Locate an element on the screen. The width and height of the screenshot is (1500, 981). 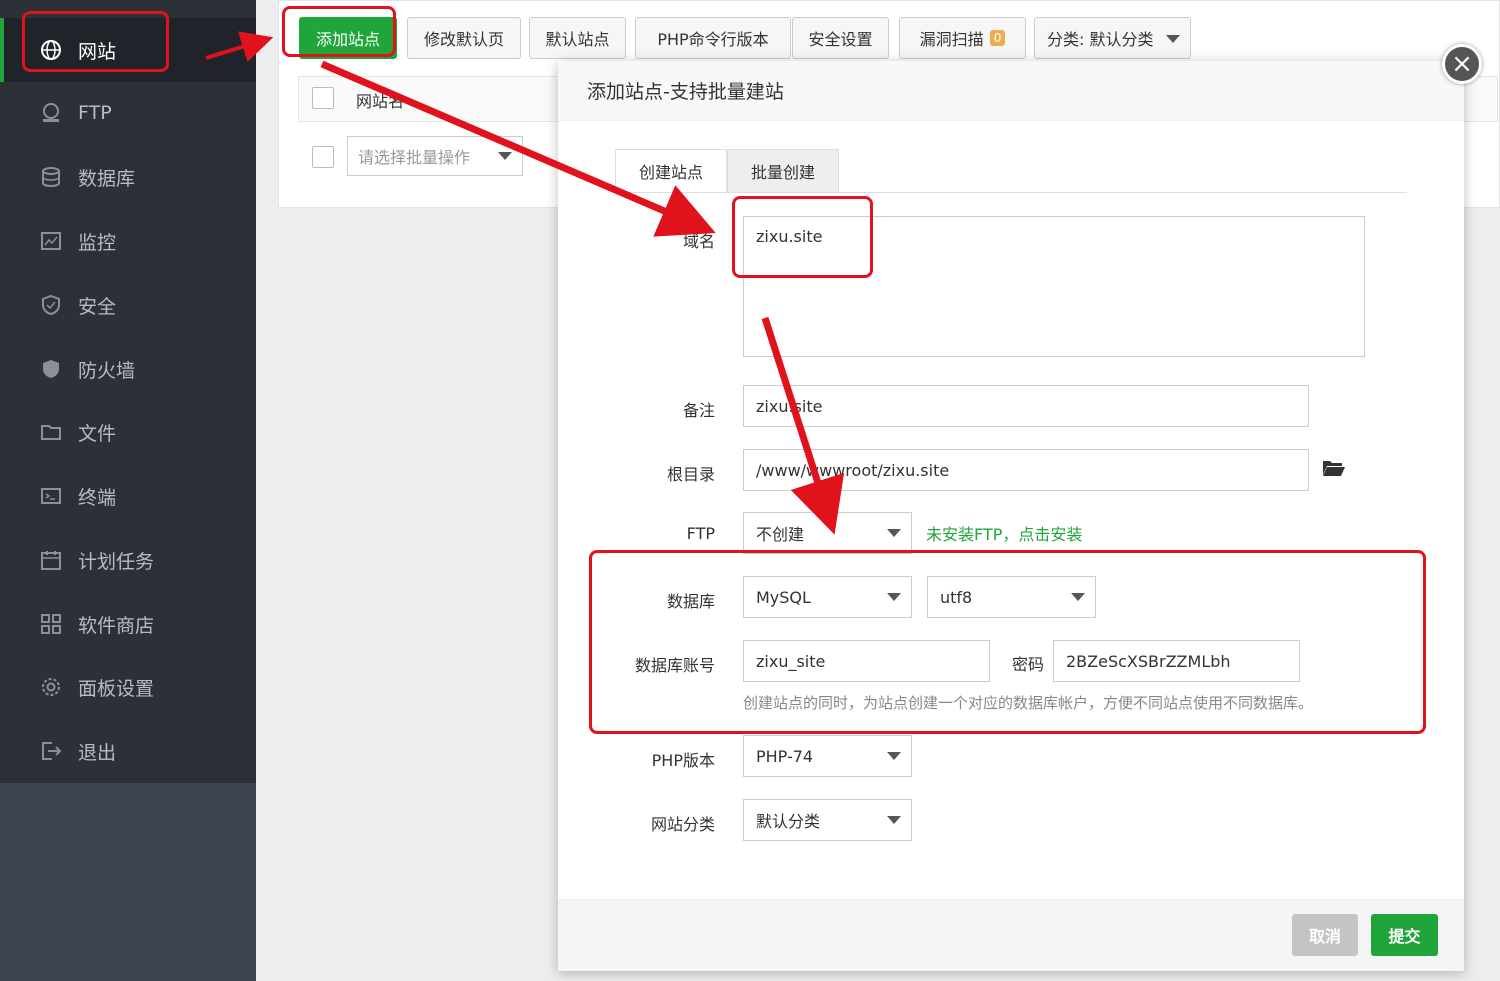
sidebar-item-security: 安全 is located at coordinates (128, 305).